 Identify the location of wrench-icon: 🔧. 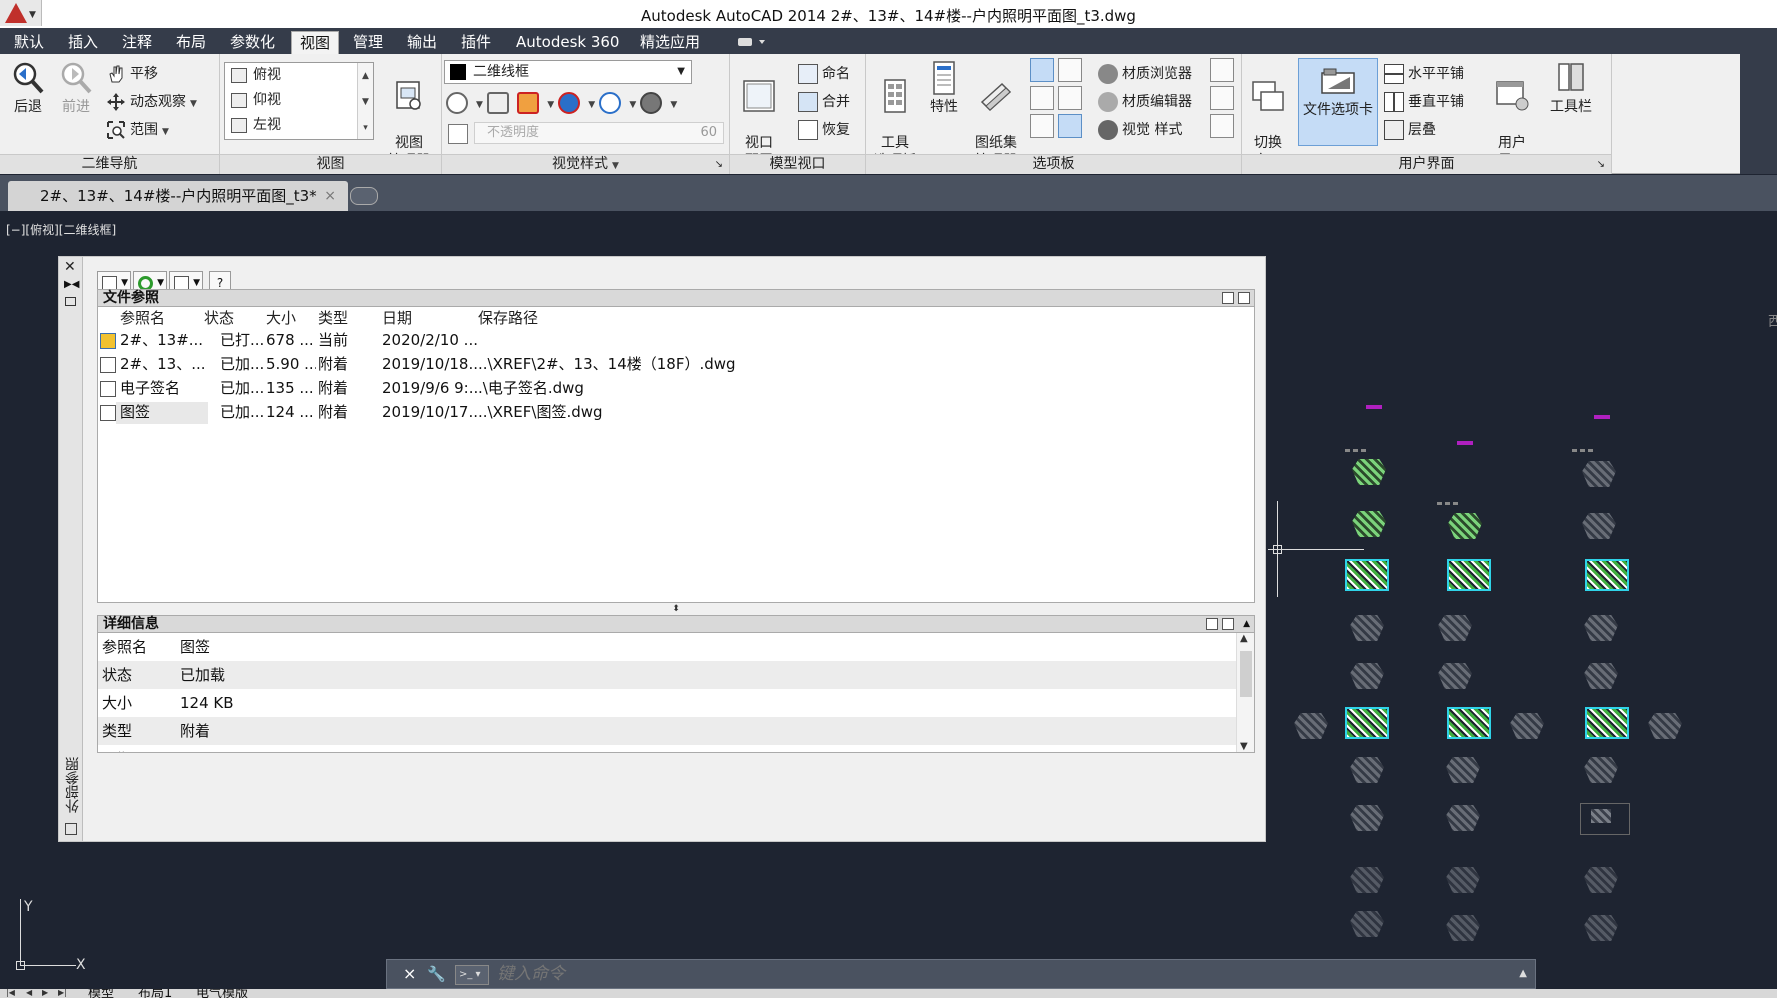
(436, 974).